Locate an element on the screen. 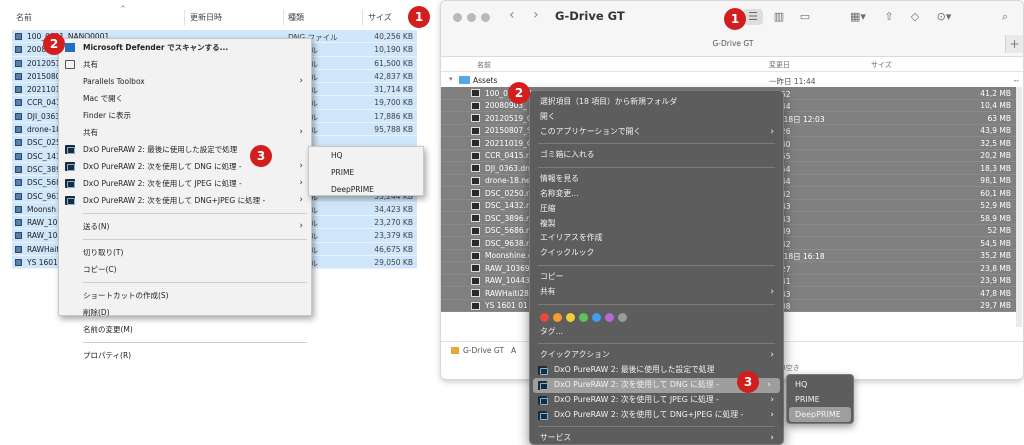  file-size: 35,2 MB is located at coordinates (995, 255).